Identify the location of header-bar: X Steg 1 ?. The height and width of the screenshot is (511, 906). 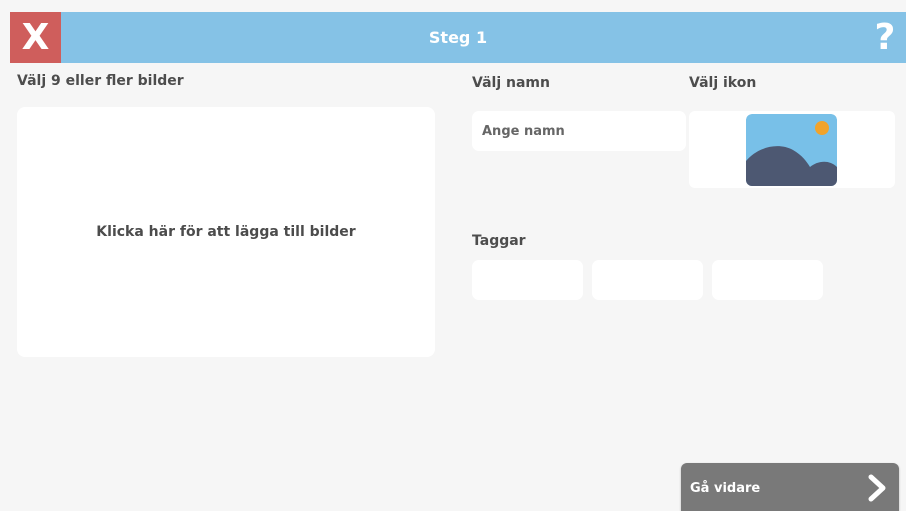
(458, 37).